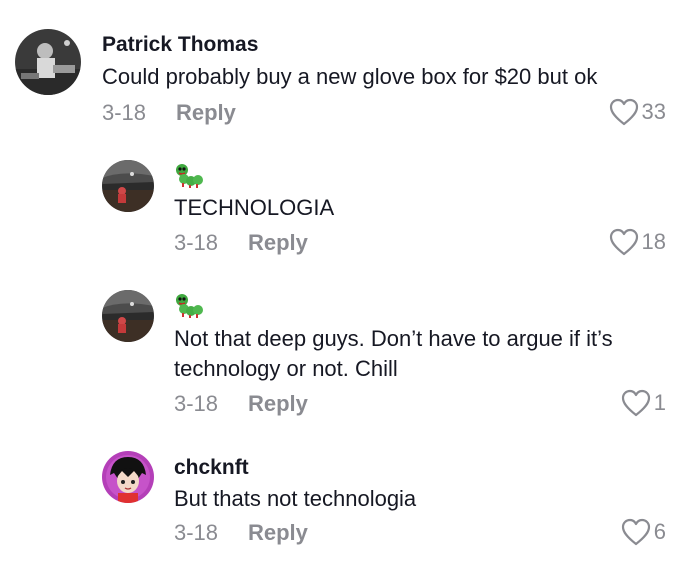  What do you see at coordinates (653, 241) in the screenshot?
I see `like-count: 18` at bounding box center [653, 241].